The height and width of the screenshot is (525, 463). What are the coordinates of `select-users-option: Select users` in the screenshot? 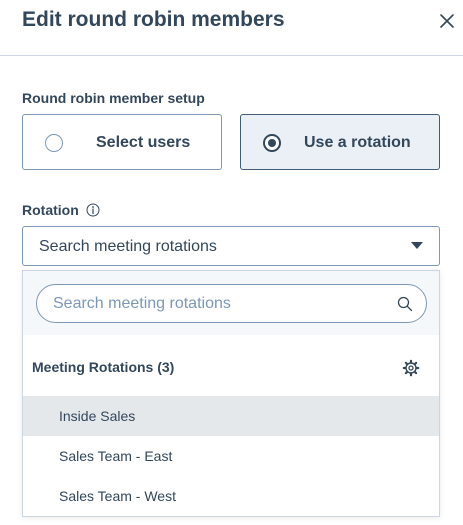 It's located at (122, 142).